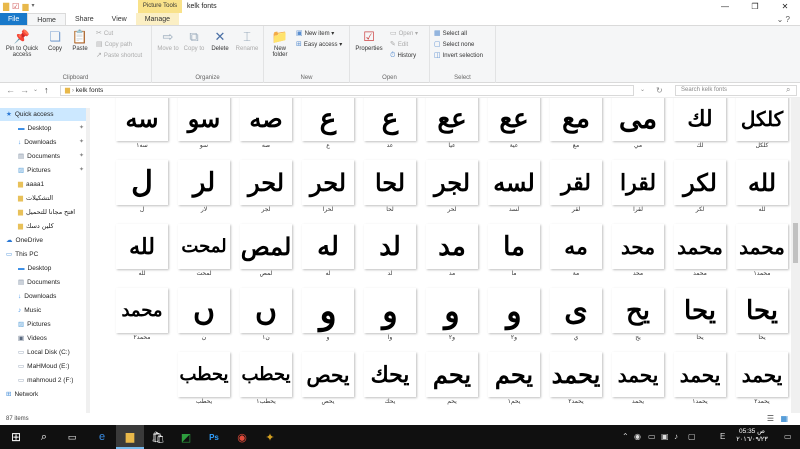 This screenshot has width=800, height=449. I want to click on nav-item: ☁ OneDrive, so click(45, 240).